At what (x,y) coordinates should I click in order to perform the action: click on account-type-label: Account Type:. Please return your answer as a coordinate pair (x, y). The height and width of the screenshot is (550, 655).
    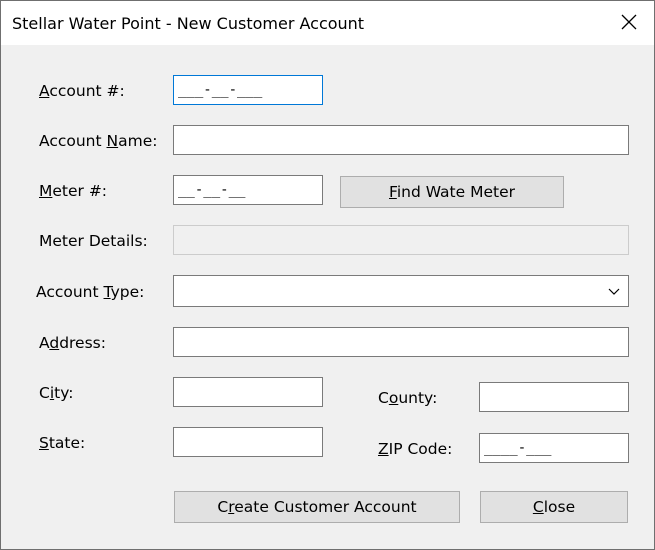
    Looking at the image, I should click on (90, 292).